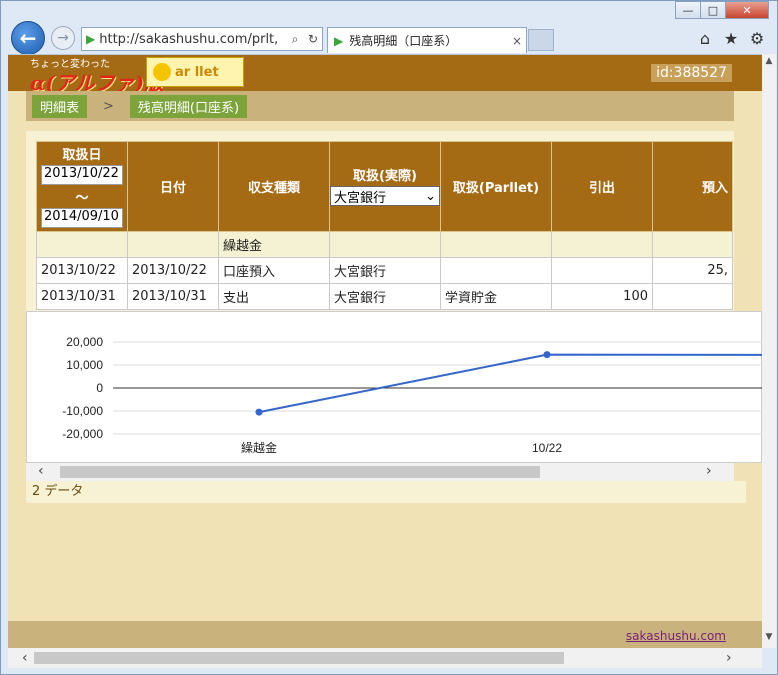 The image size is (778, 675). Describe the element at coordinates (496, 296) in the screenshot. I see `cell-parllet: 学資貯金` at that location.